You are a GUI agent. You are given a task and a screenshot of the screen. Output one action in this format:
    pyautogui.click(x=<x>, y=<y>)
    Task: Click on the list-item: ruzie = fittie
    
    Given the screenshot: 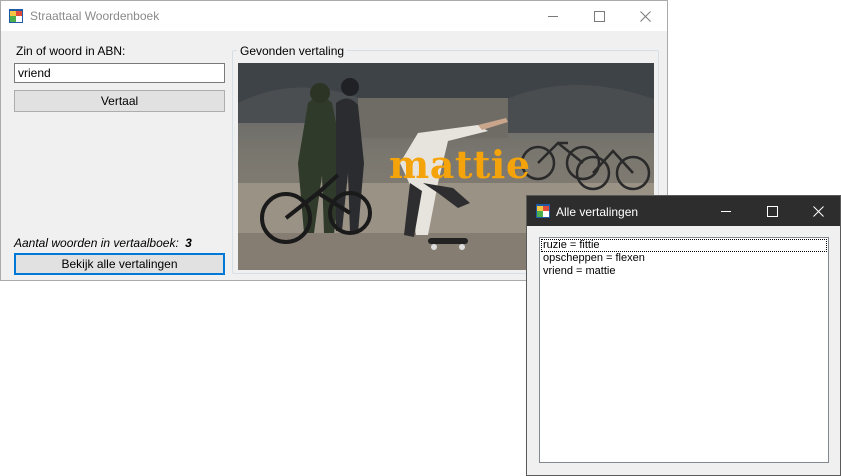 What is the action you would take?
    pyautogui.click(x=684, y=245)
    